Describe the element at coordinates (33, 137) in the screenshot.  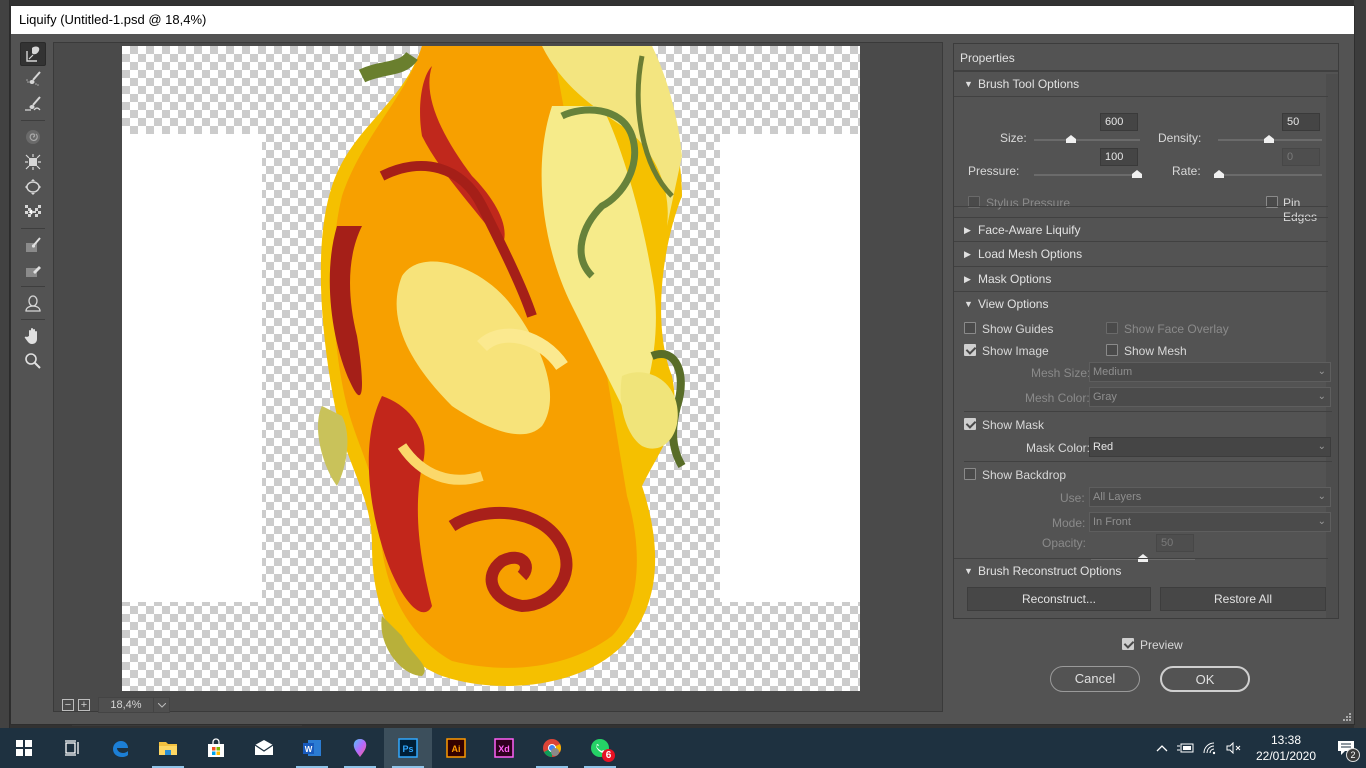
I see `twirl-tool` at that location.